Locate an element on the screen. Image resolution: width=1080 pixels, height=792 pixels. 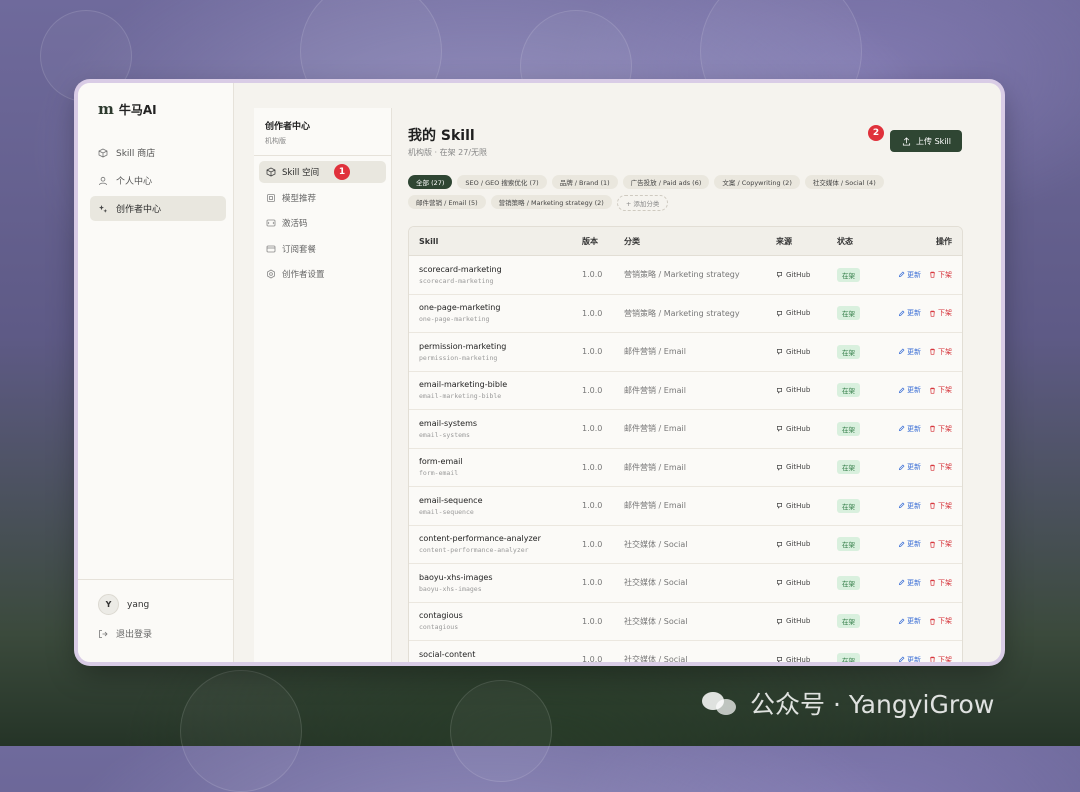
add-category-button: + 添加分类 is located at coordinates (643, 203).